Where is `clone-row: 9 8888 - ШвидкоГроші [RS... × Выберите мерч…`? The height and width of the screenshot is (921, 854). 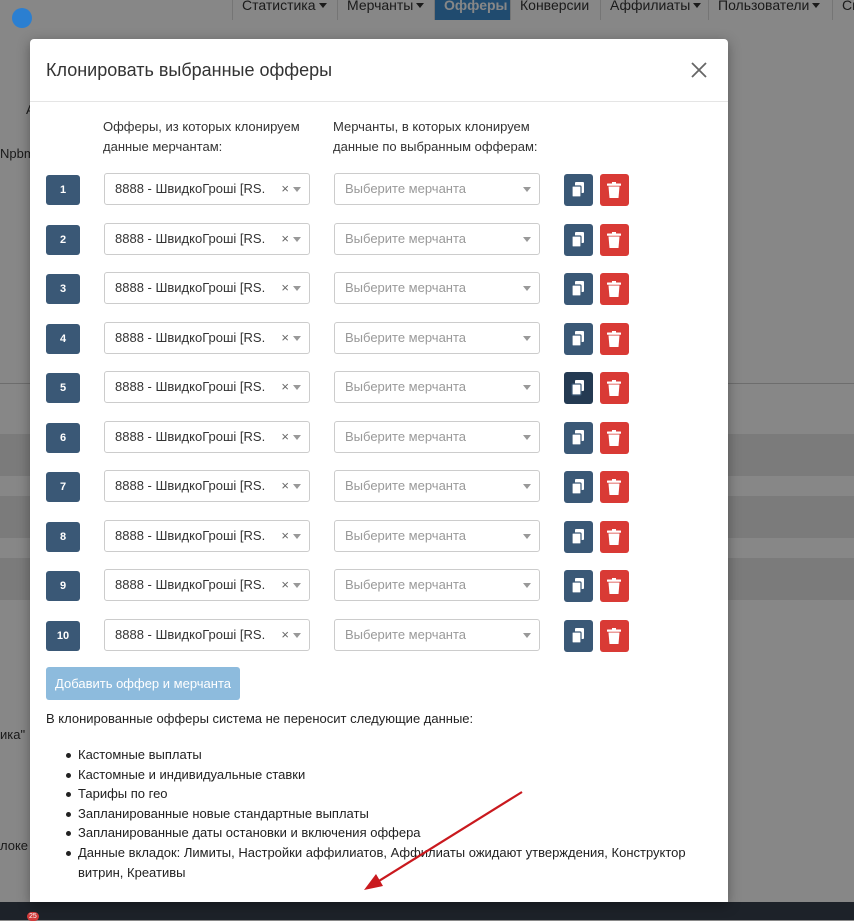 clone-row: 9 8888 - ШвидкоГроші [RS... × Выберите мерч… is located at coordinates (346, 586).